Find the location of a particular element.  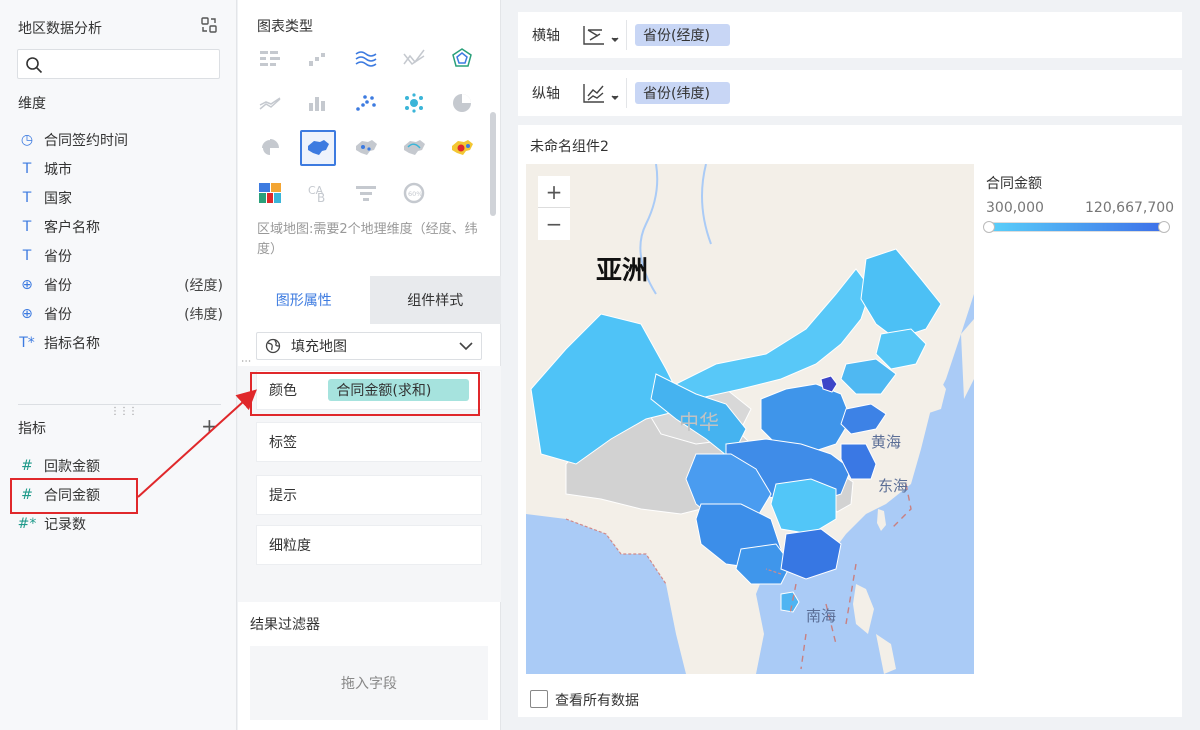

globe-icon: ⊕ is located at coordinates (27, 285).